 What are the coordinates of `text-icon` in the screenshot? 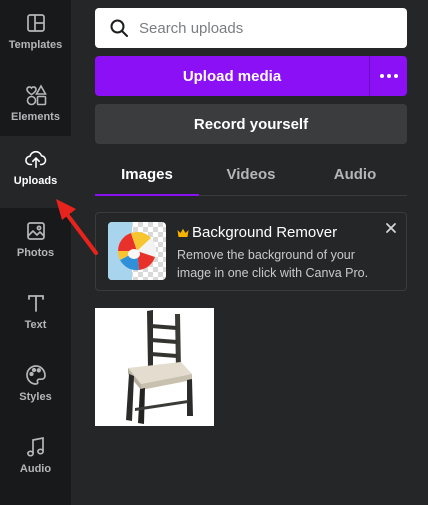 It's located at (36, 303).